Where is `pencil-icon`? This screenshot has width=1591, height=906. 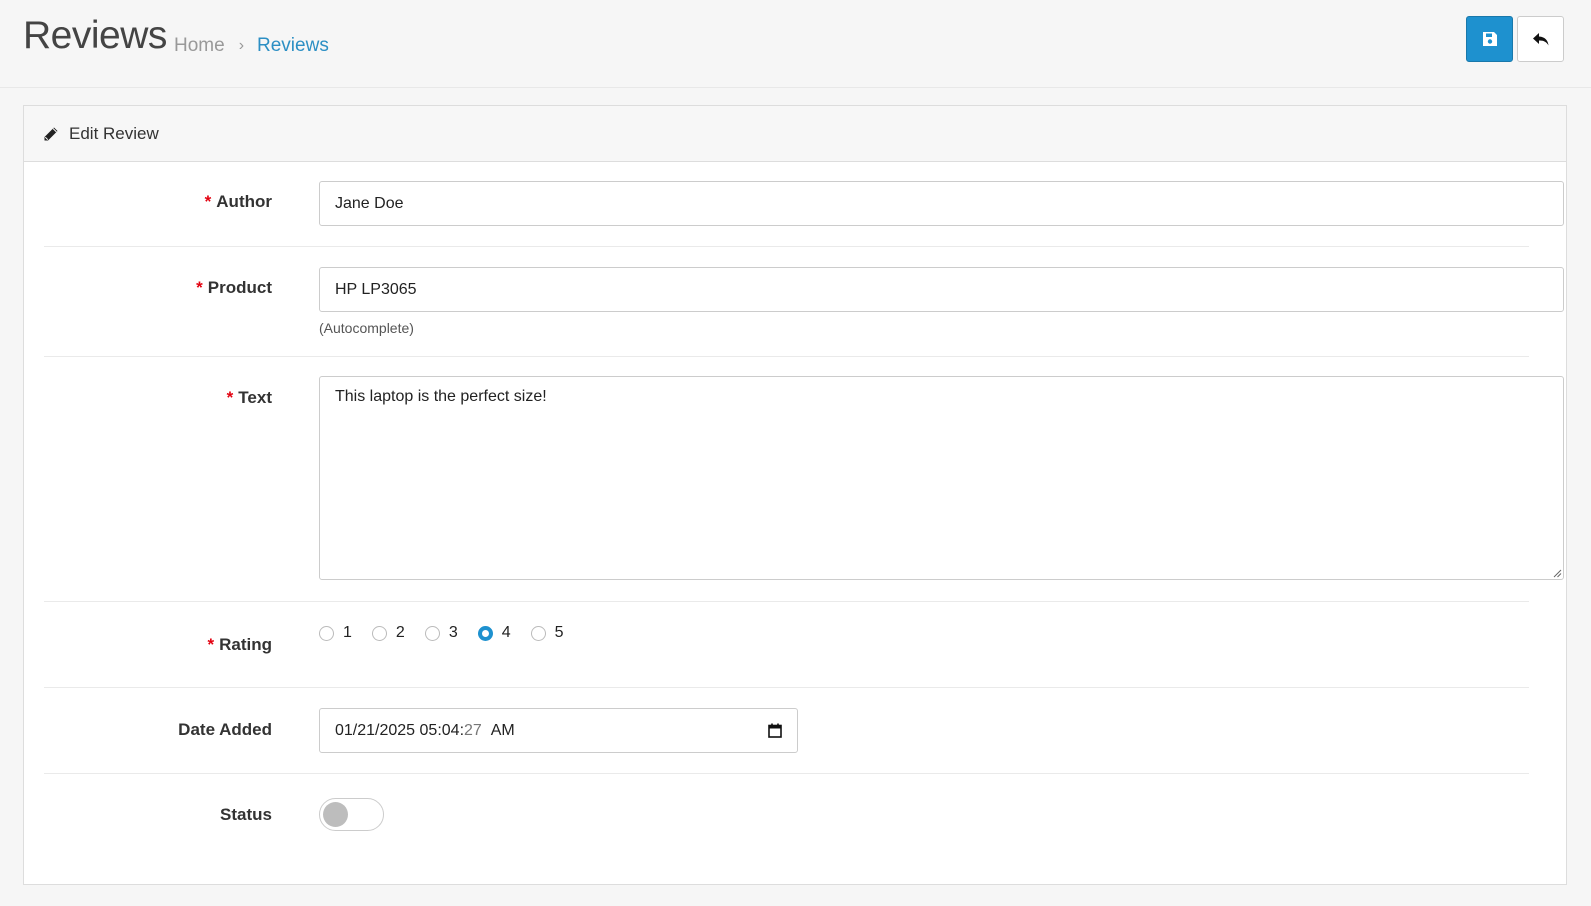
pencil-icon is located at coordinates (51, 134).